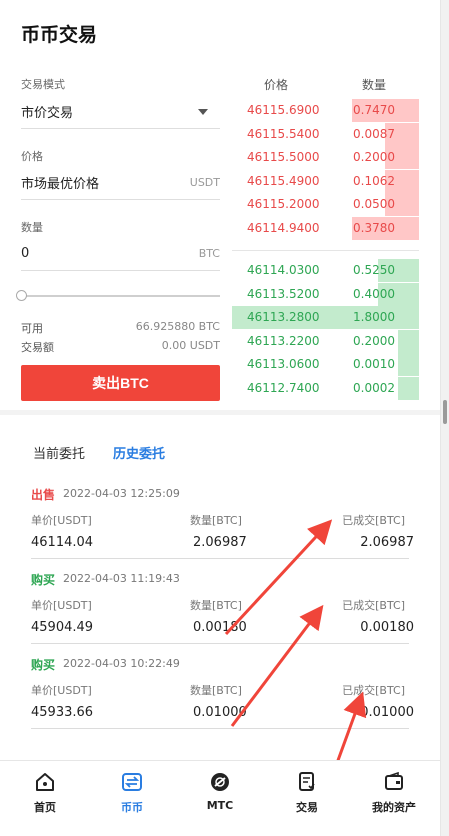 The image size is (449, 836). Describe the element at coordinates (132, 807) in the screenshot. I see `nav-label-exchange: 币币` at that location.